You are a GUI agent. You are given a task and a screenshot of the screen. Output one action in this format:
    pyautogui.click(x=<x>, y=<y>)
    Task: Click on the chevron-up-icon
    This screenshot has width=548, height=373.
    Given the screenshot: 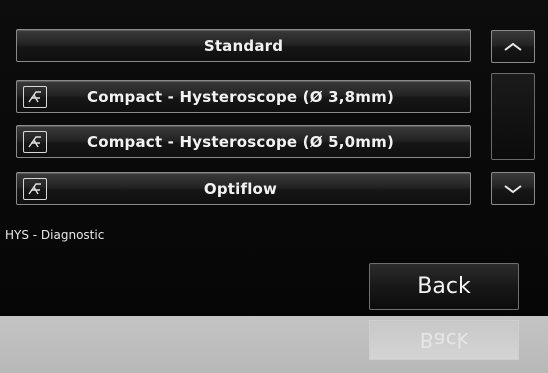 What is the action you would take?
    pyautogui.click(x=513, y=46)
    